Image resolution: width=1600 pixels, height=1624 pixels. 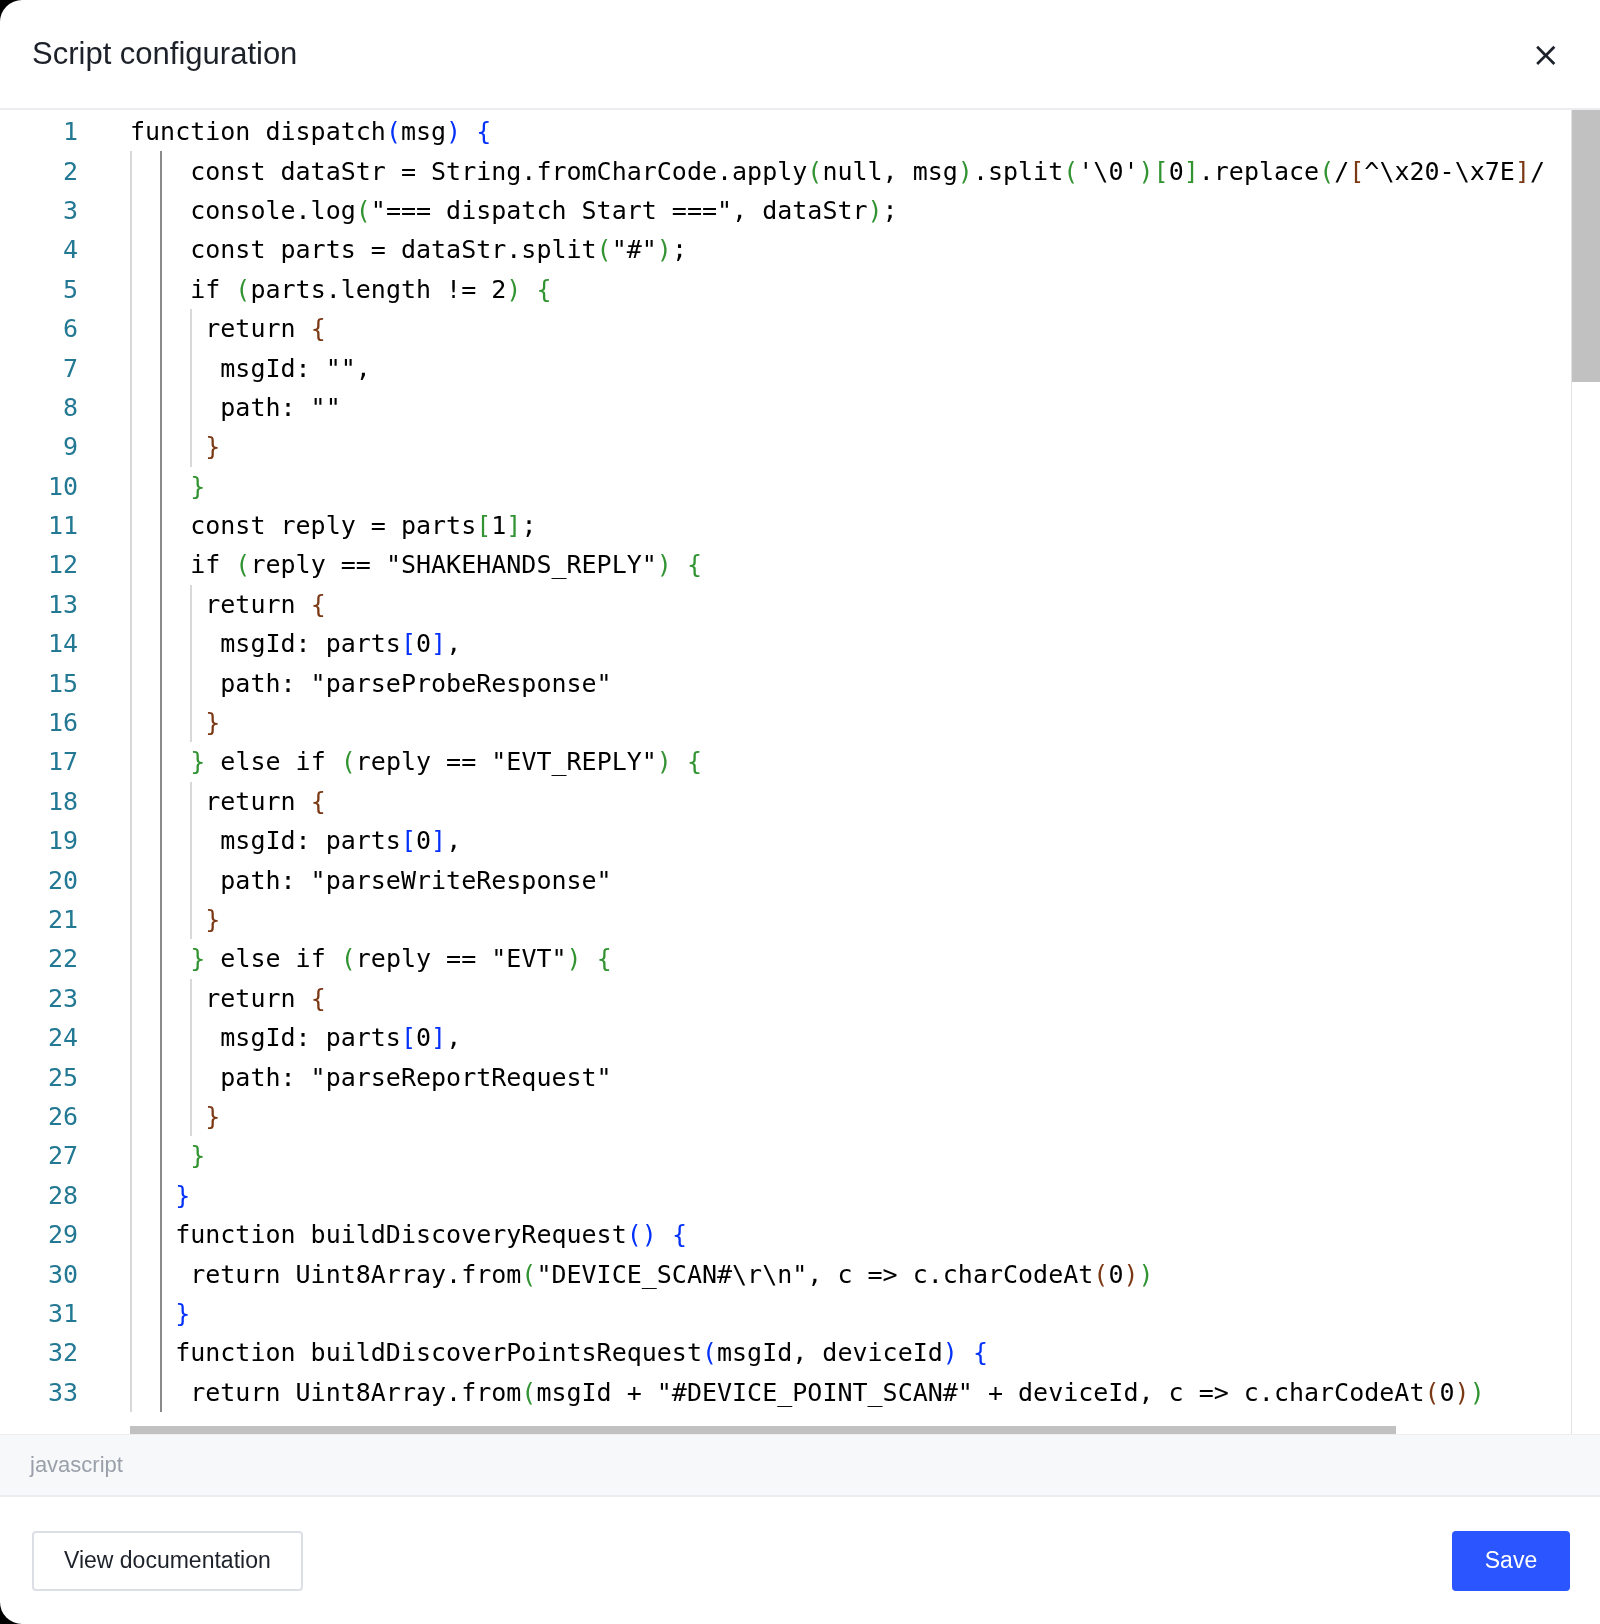 I want to click on line-number: 5, so click(x=69, y=289).